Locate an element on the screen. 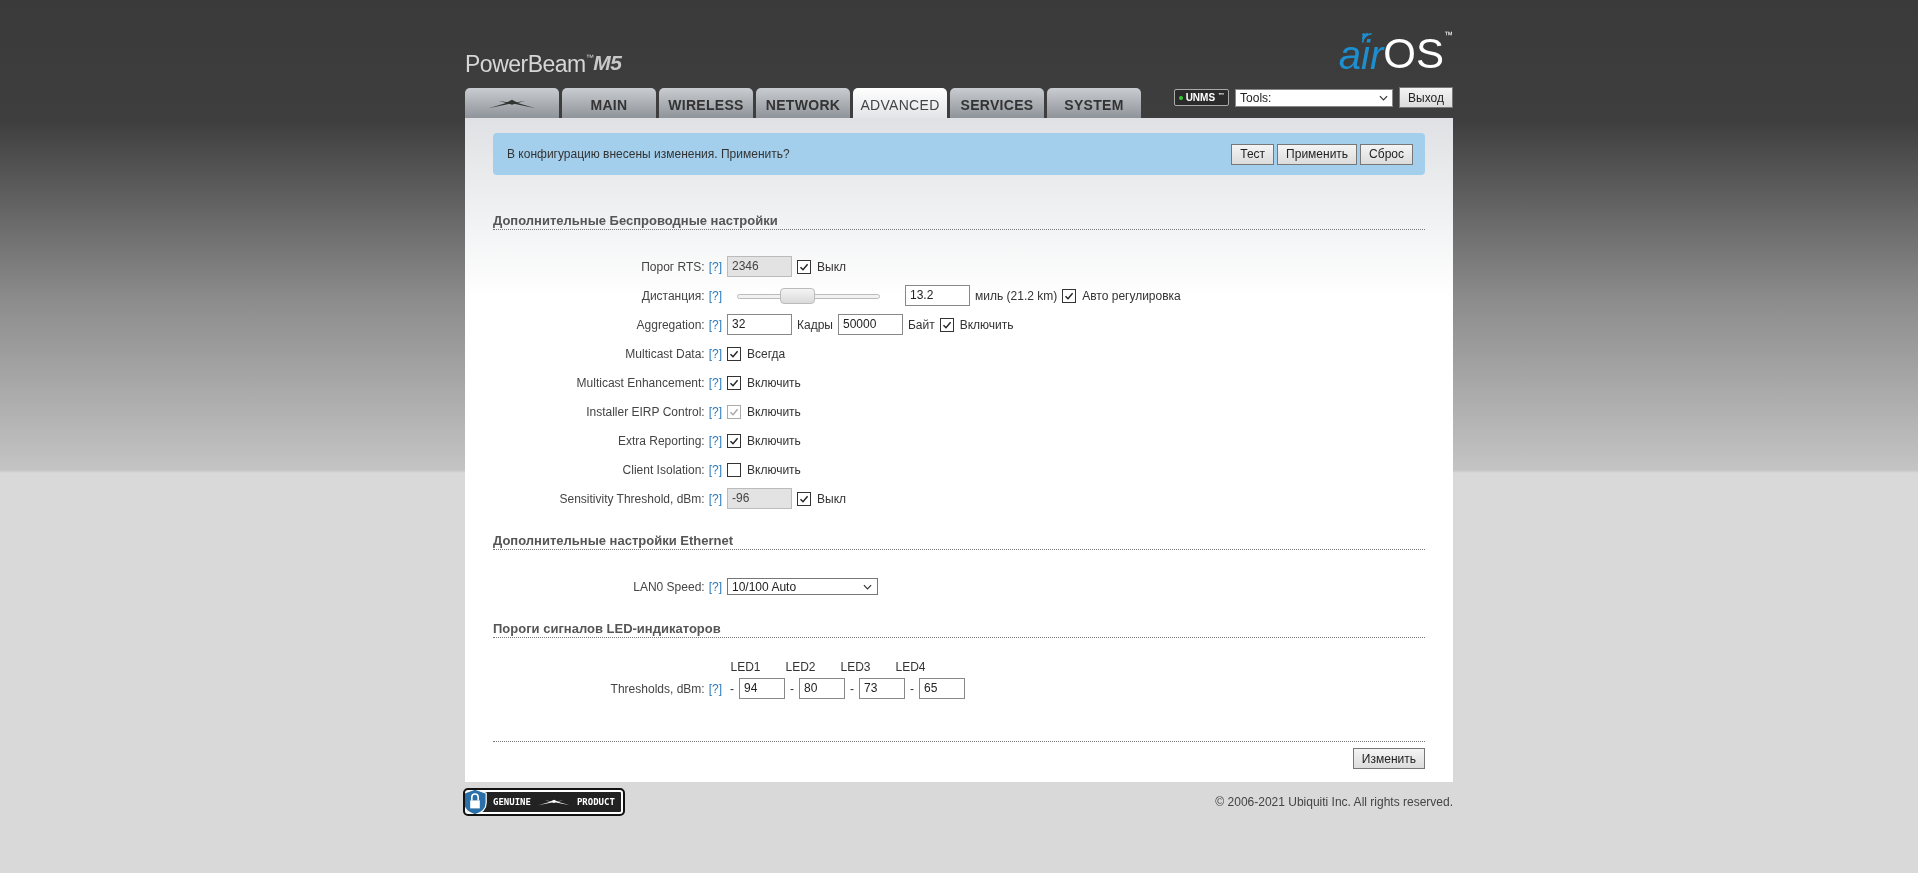  column-header: LED2 is located at coordinates (800, 667).